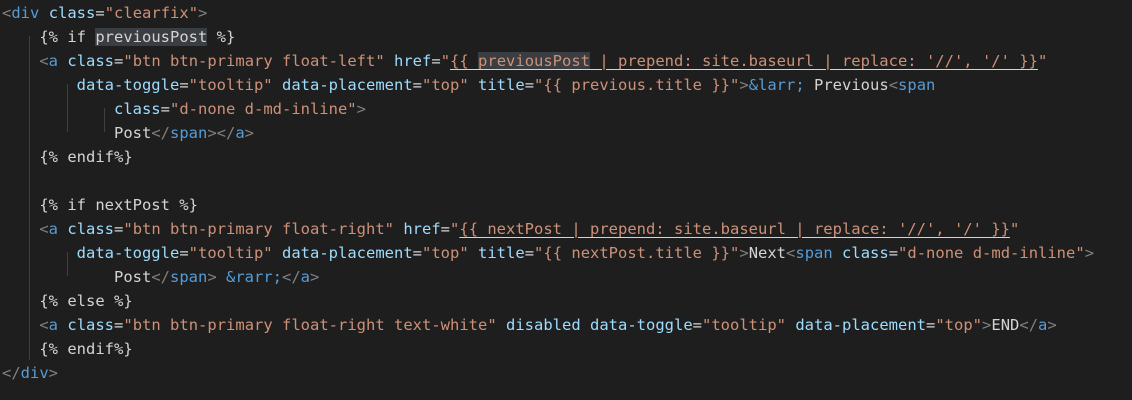  Describe the element at coordinates (846, 85) in the screenshot. I see `code-token: Previous` at that location.